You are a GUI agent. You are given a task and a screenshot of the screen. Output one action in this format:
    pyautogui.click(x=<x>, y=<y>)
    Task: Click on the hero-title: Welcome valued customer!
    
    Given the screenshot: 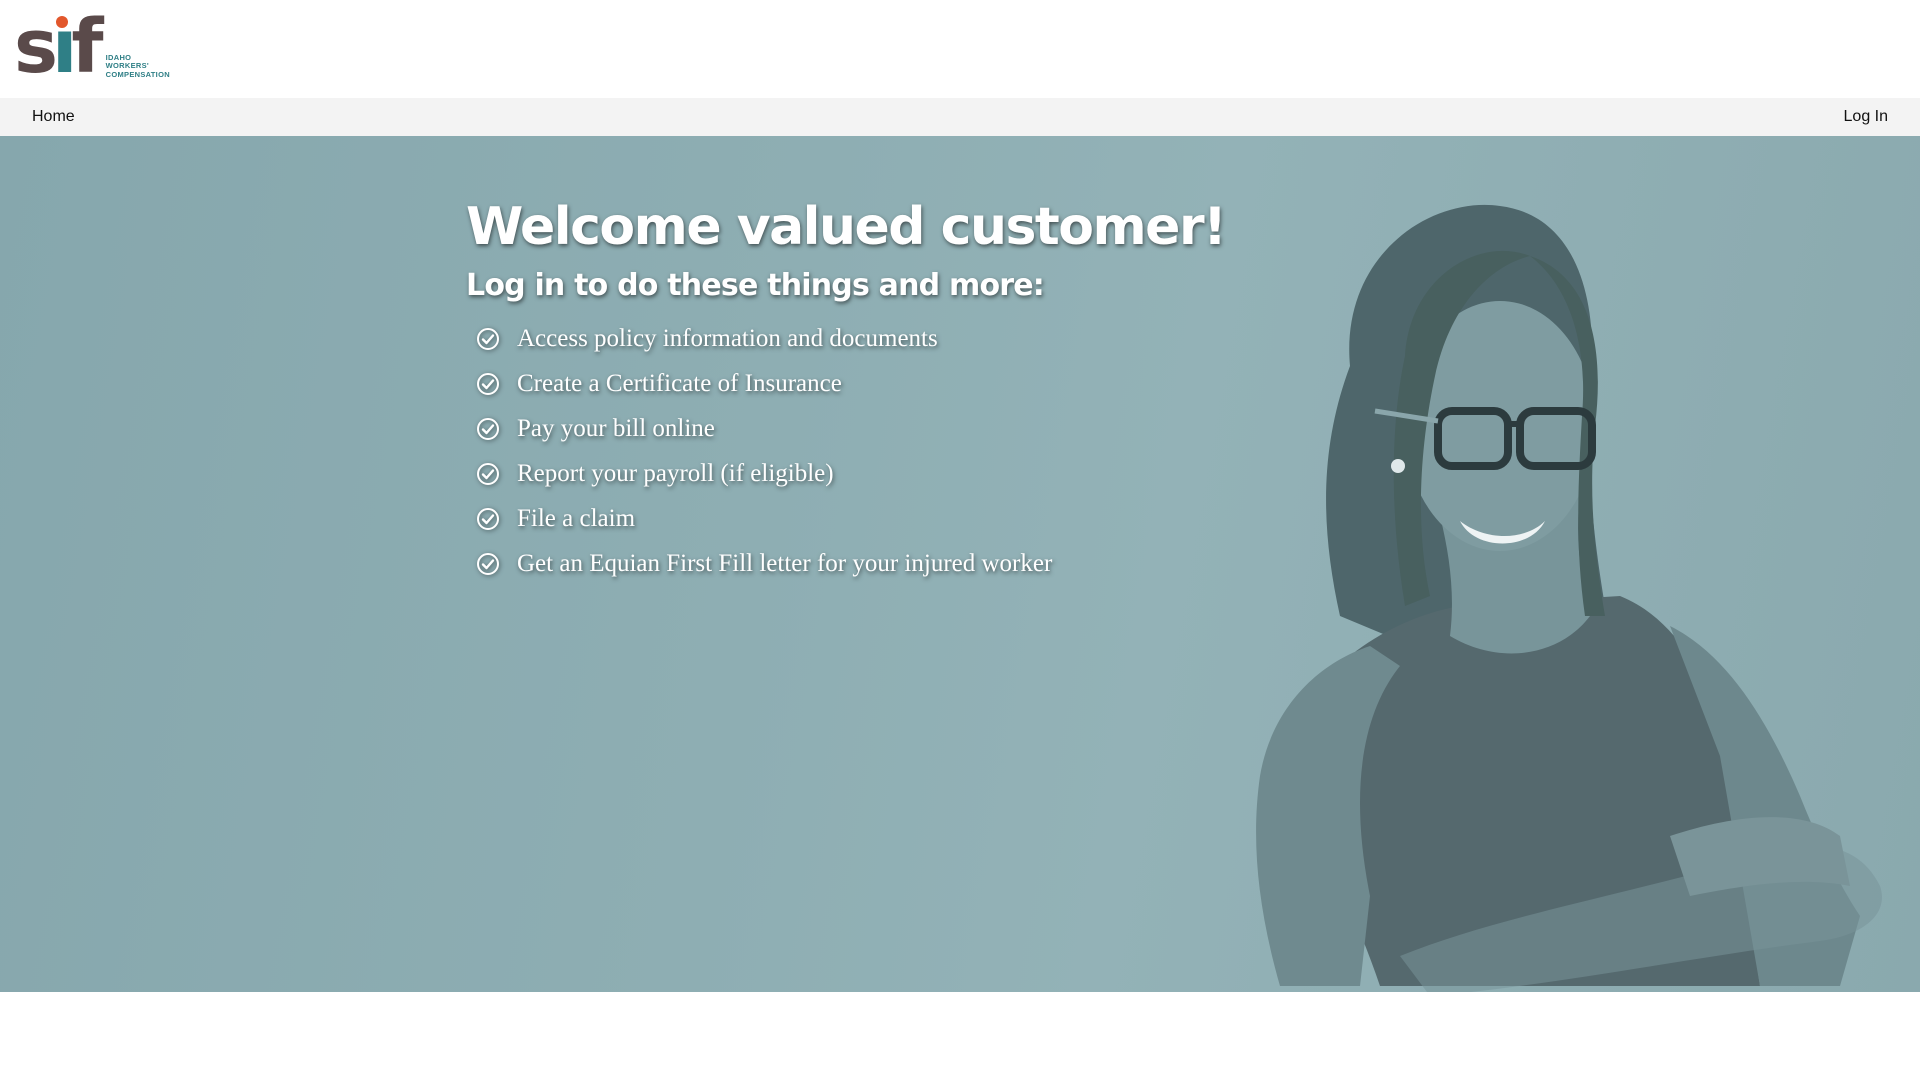 What is the action you would take?
    pyautogui.click(x=846, y=227)
    